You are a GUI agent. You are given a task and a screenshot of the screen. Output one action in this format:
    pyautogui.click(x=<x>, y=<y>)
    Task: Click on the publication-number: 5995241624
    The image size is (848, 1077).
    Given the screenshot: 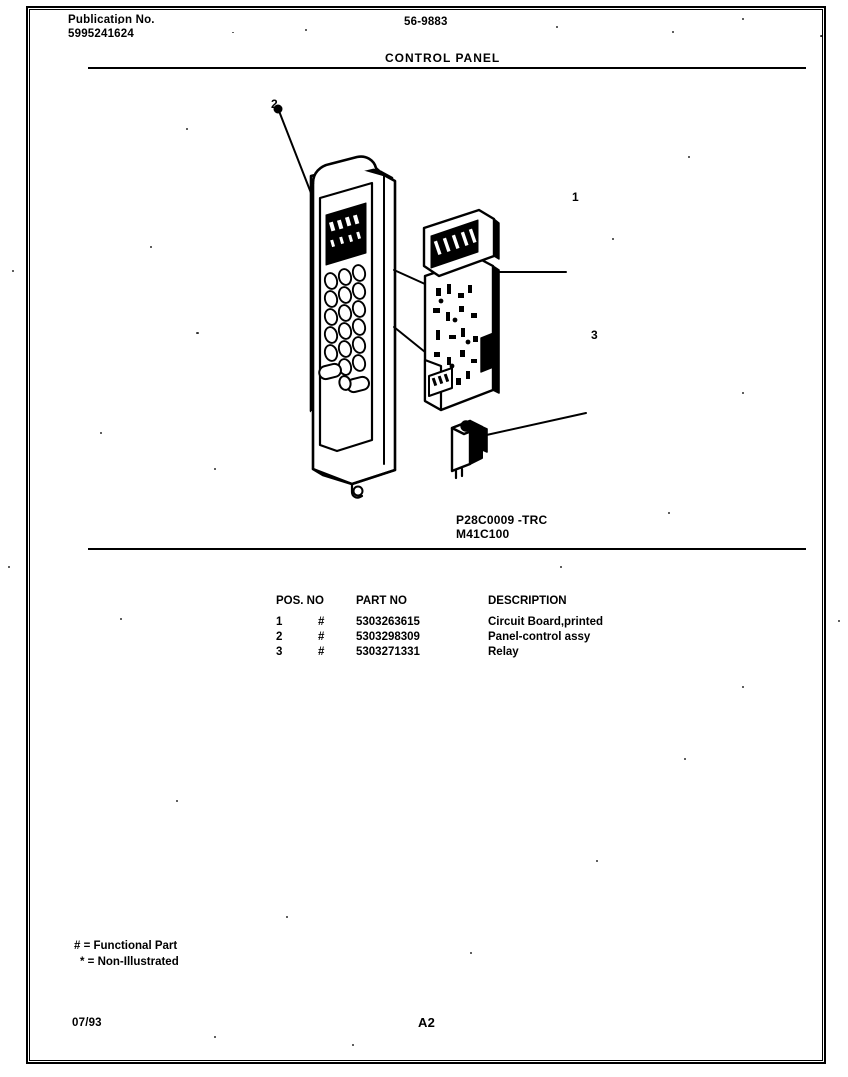 What is the action you would take?
    pyautogui.click(x=101, y=34)
    